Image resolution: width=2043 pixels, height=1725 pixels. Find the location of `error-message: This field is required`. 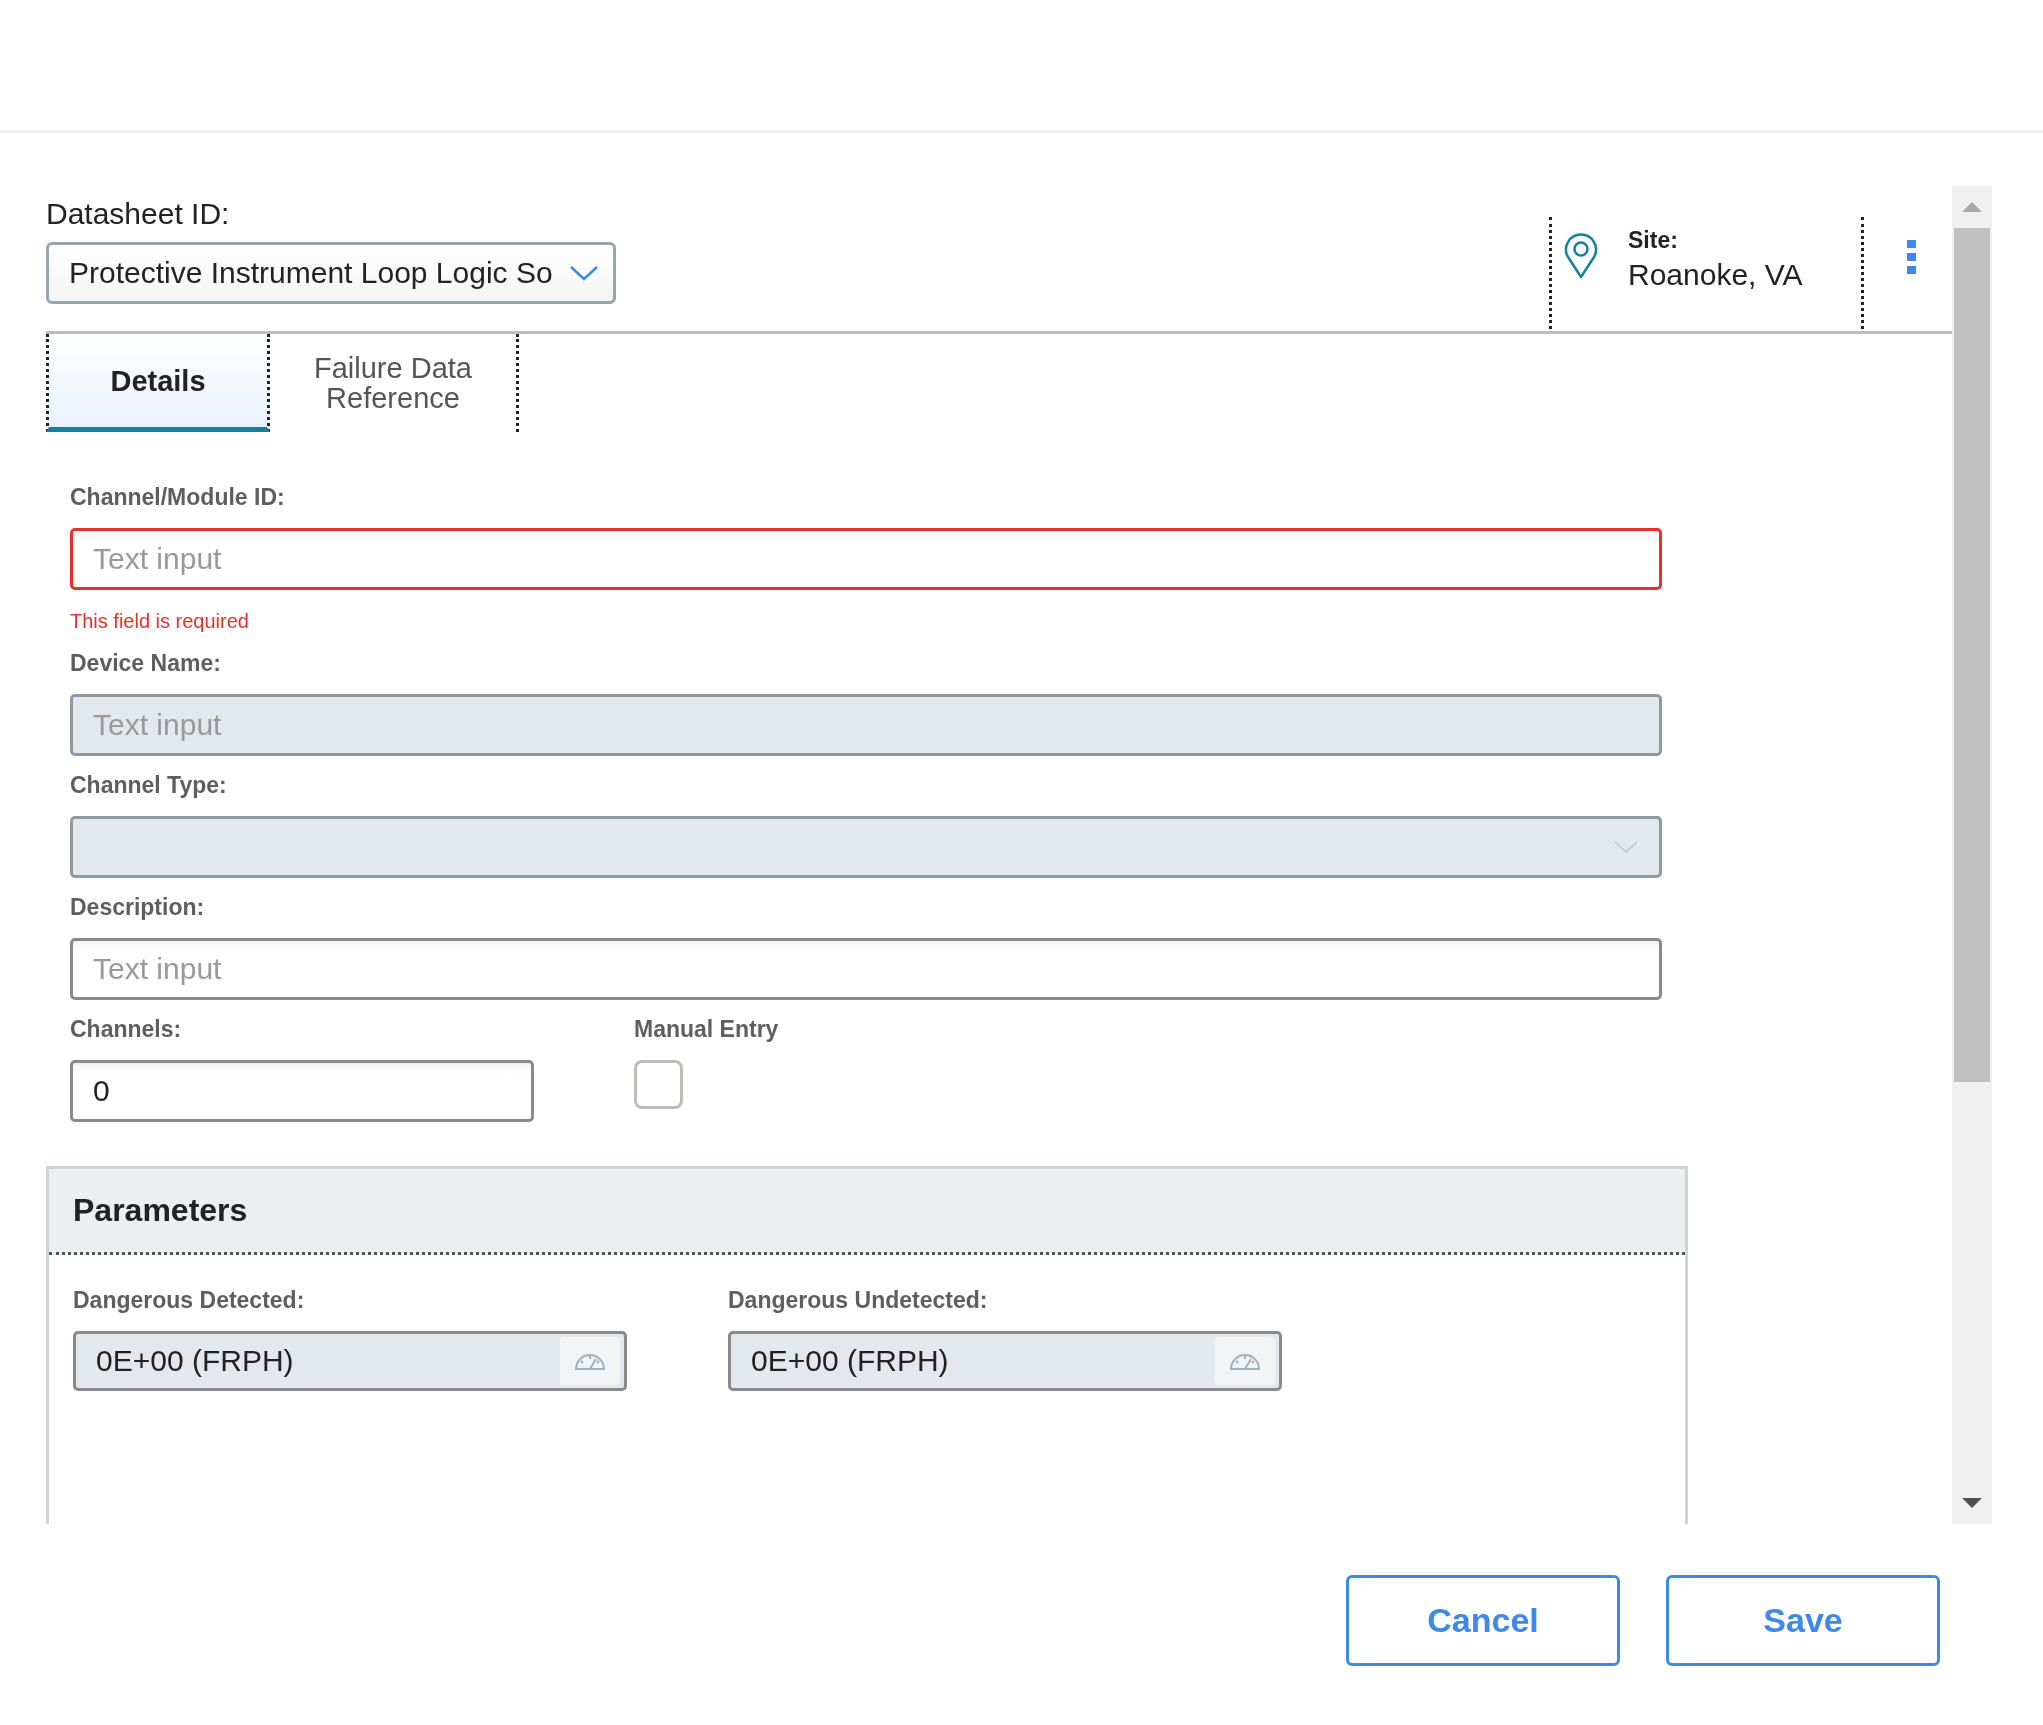

error-message: This field is required is located at coordinates (160, 621).